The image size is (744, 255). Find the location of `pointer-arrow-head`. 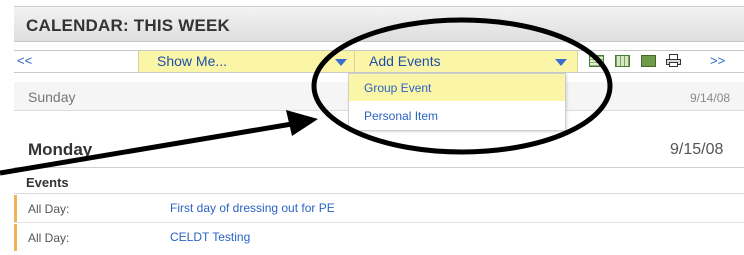

pointer-arrow-head is located at coordinates (302, 123).